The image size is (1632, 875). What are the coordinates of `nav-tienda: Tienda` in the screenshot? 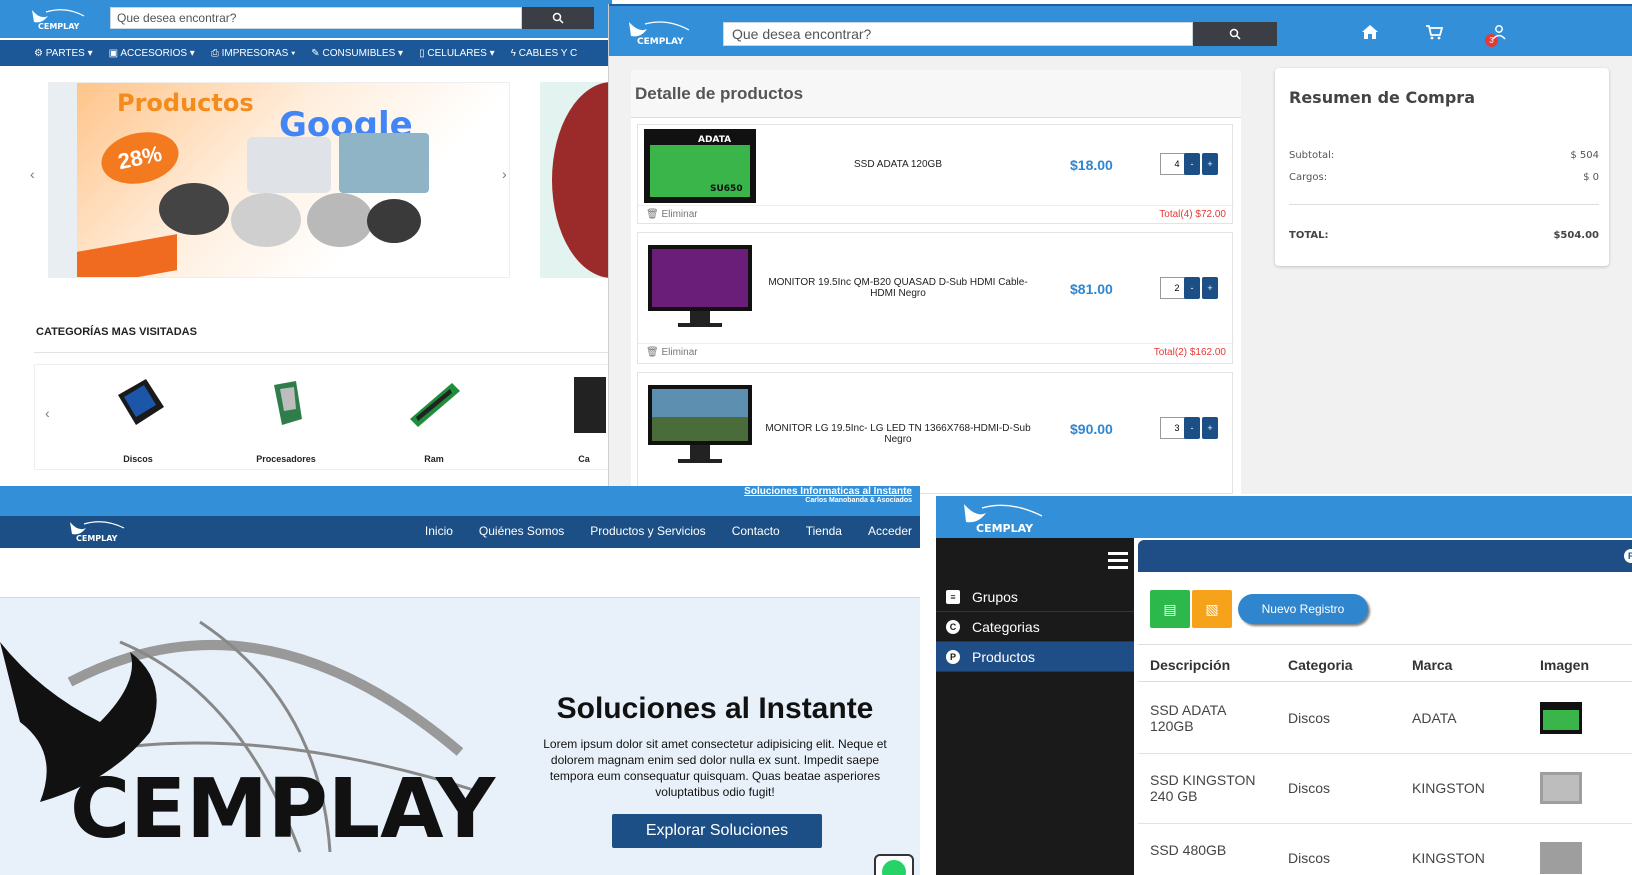 It's located at (824, 531).